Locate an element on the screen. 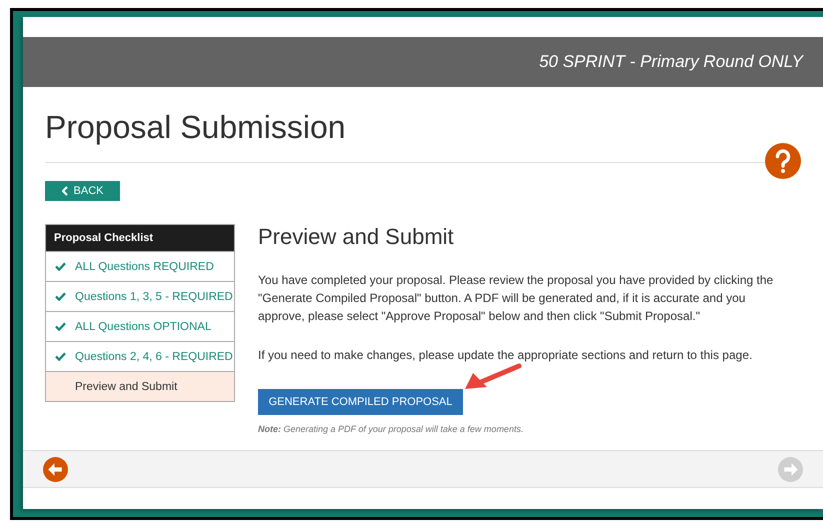 The width and height of the screenshot is (823, 523). checklist-item: Preview and Submit is located at coordinates (140, 386).